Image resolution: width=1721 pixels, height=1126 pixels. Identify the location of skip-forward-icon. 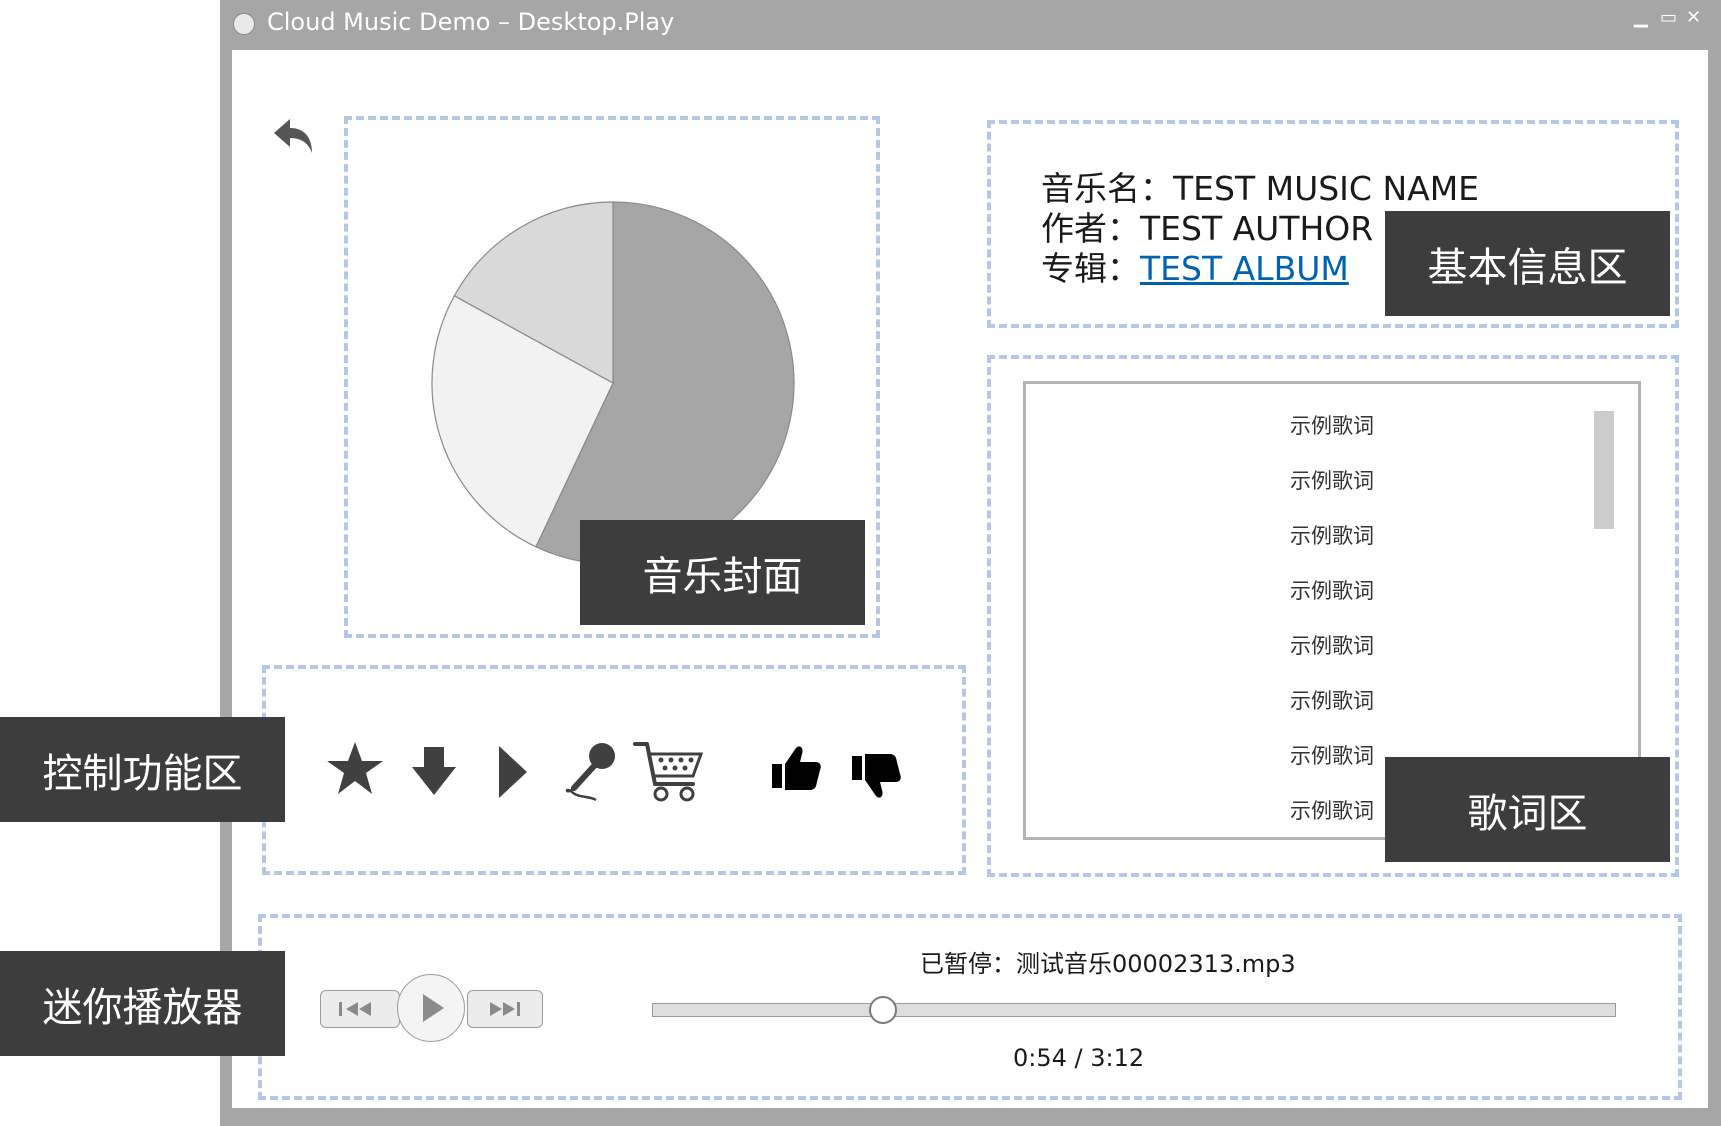
(505, 1009).